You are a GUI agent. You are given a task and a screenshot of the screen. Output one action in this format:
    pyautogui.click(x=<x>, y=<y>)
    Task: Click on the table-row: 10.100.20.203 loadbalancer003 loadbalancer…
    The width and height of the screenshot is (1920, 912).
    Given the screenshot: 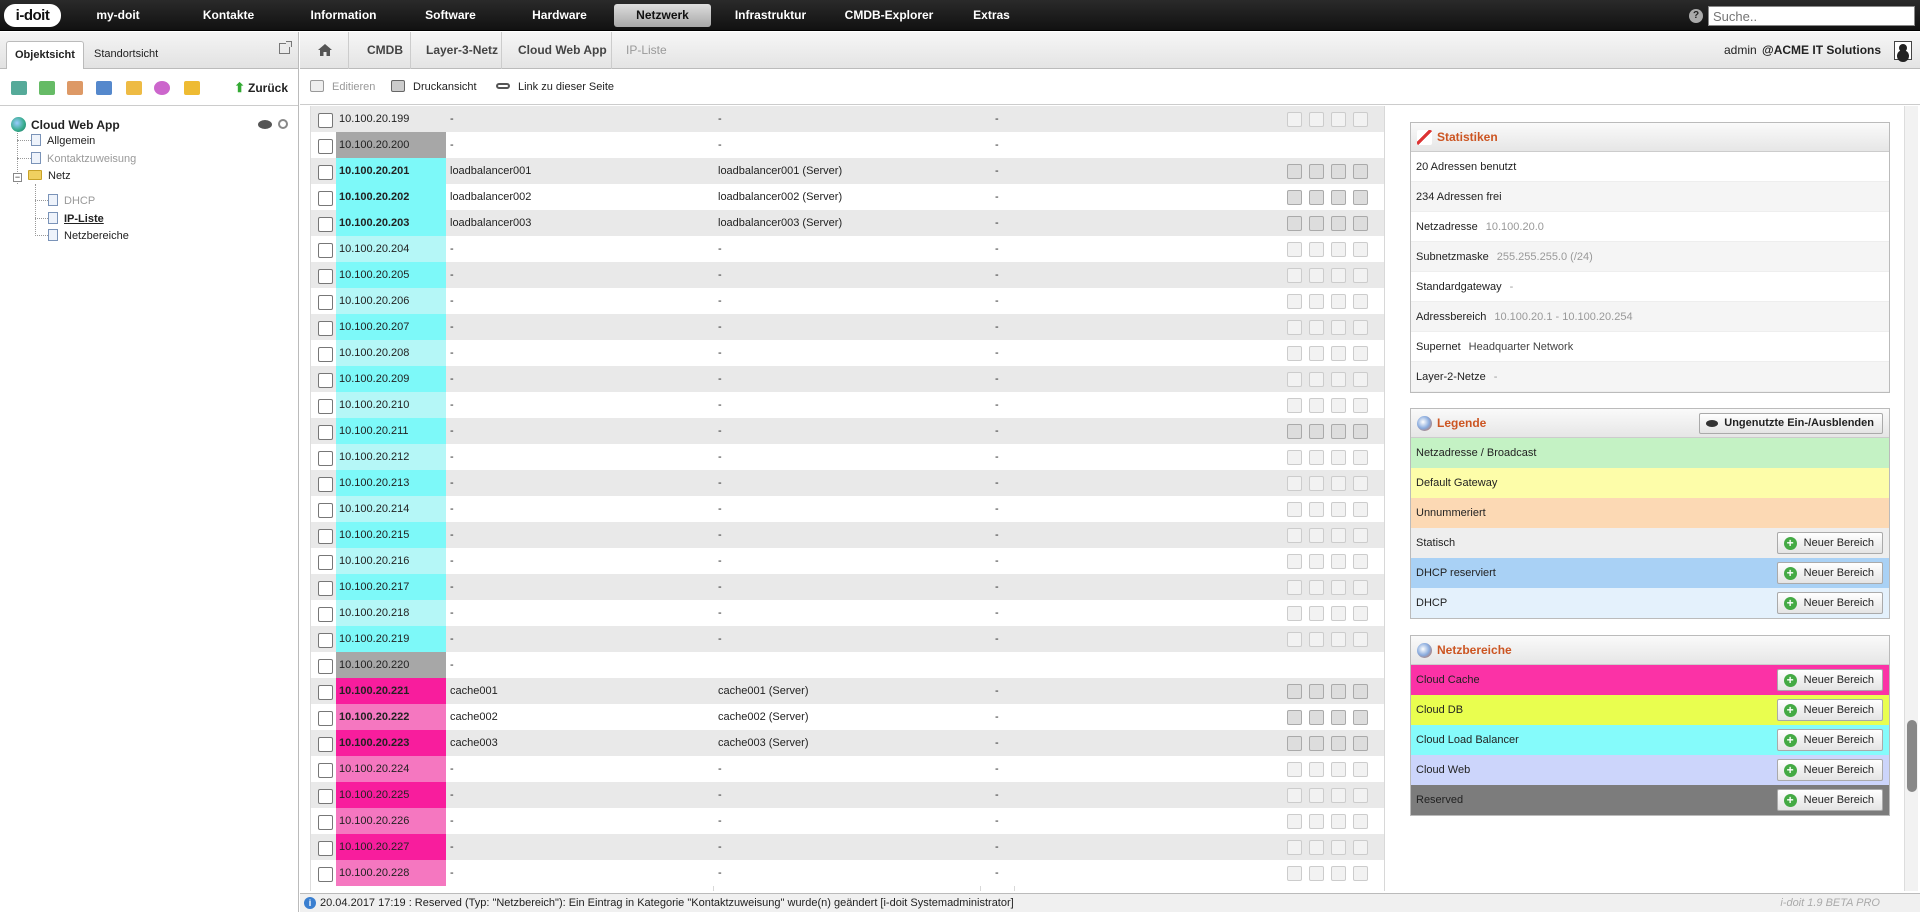 What is the action you would take?
    pyautogui.click(x=847, y=223)
    